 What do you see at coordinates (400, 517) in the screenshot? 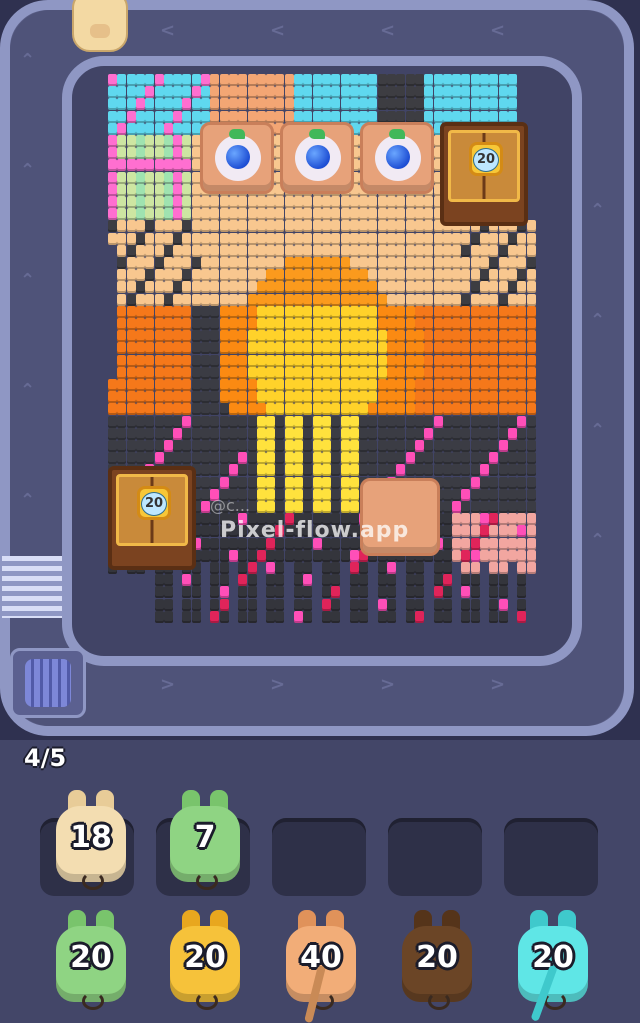
I see `cookie-tile` at bounding box center [400, 517].